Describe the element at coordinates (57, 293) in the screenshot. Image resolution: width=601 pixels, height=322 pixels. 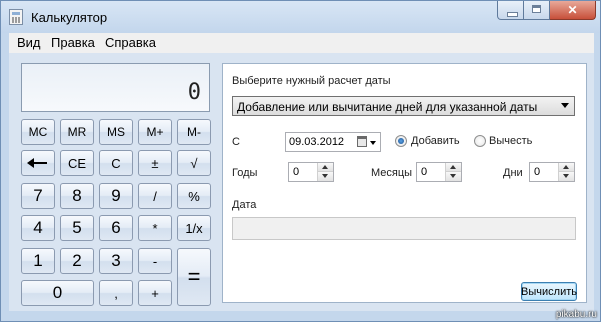
I see `digit-0-button: 0` at that location.